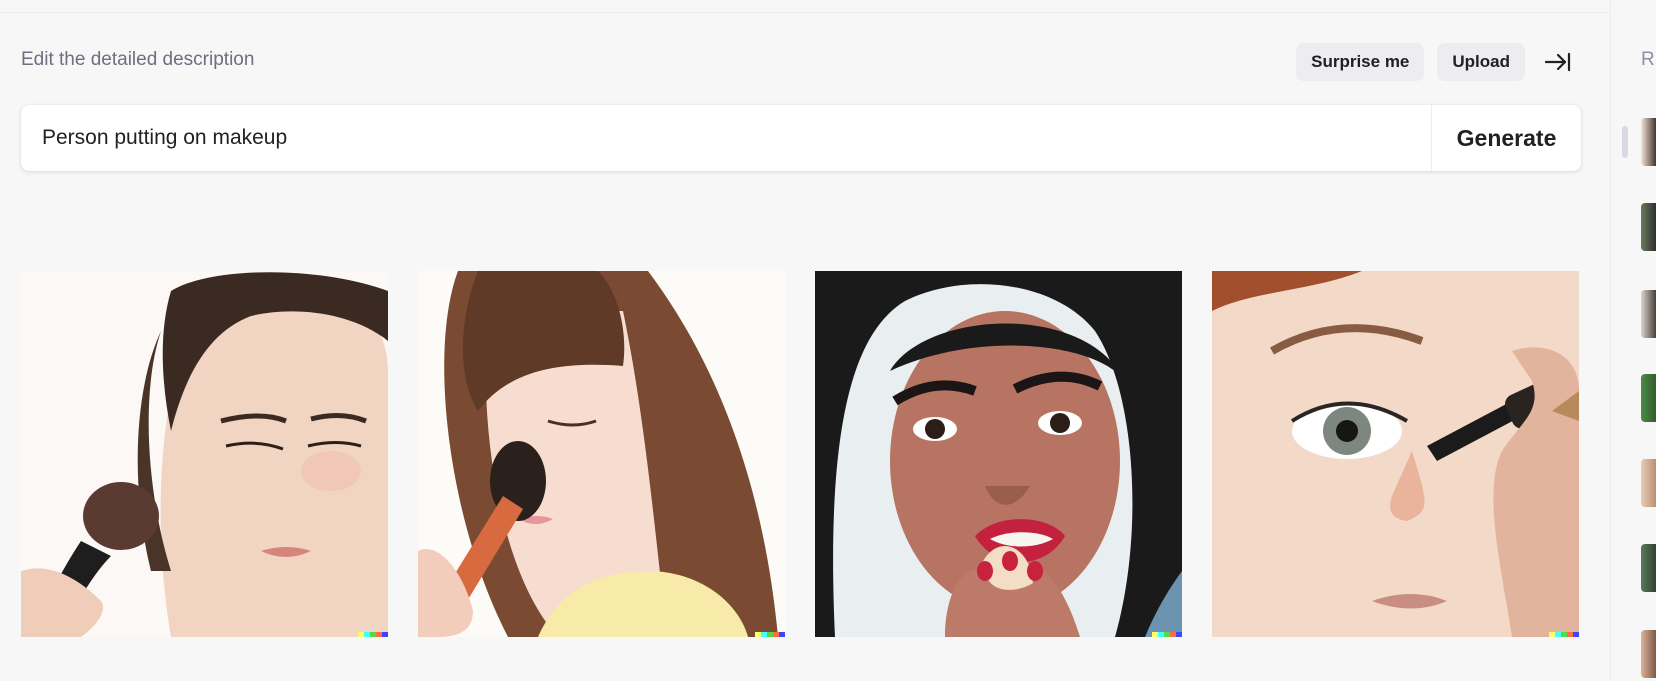 This screenshot has height=681, width=1656. I want to click on sidebar-scrollbar, so click(1625, 142).